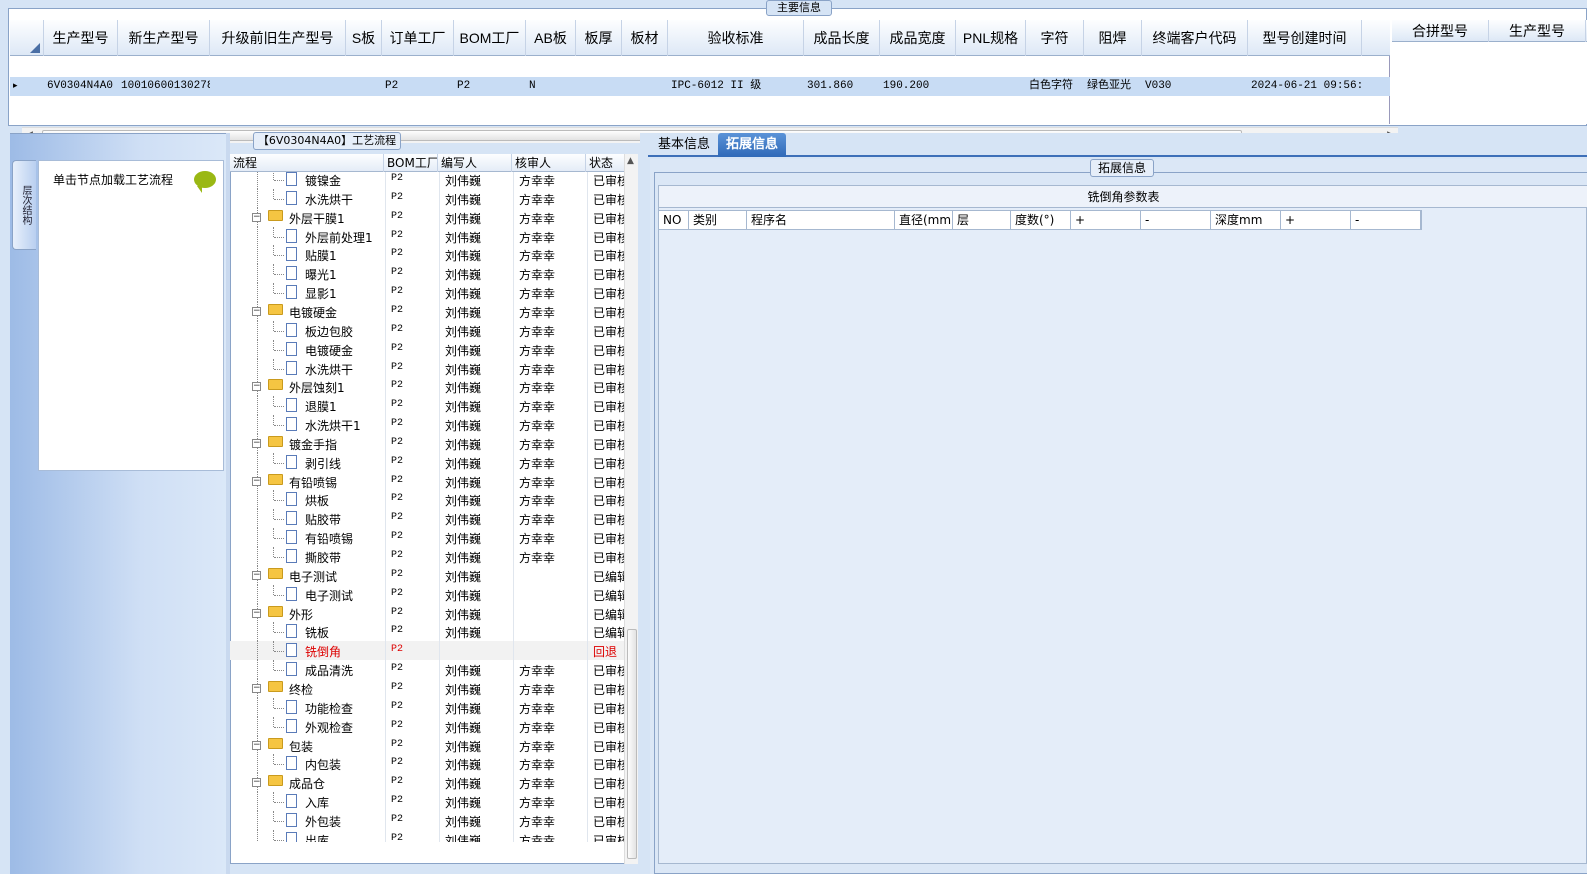 Image resolution: width=1587 pixels, height=874 pixels. I want to click on column-header: 板厚, so click(599, 38).